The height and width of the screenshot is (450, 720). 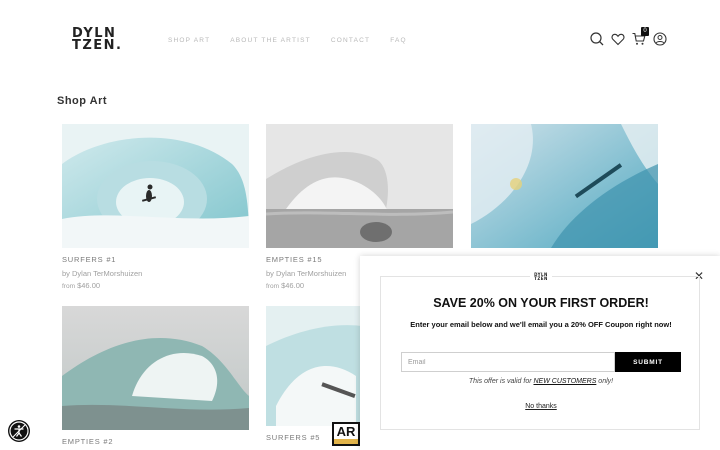 What do you see at coordinates (648, 362) in the screenshot?
I see `submit-button: SUBMIT` at bounding box center [648, 362].